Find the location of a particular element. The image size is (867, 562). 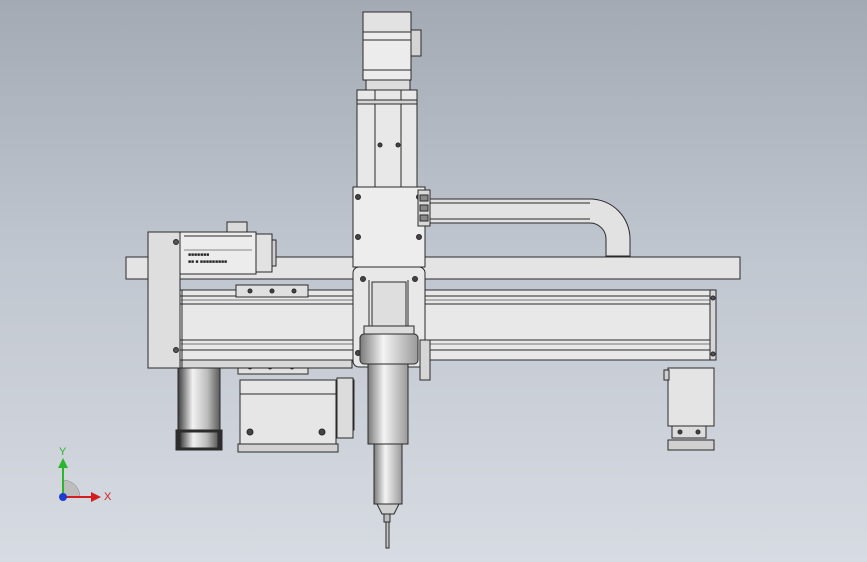

x-axis-label: X is located at coordinates (108, 497).